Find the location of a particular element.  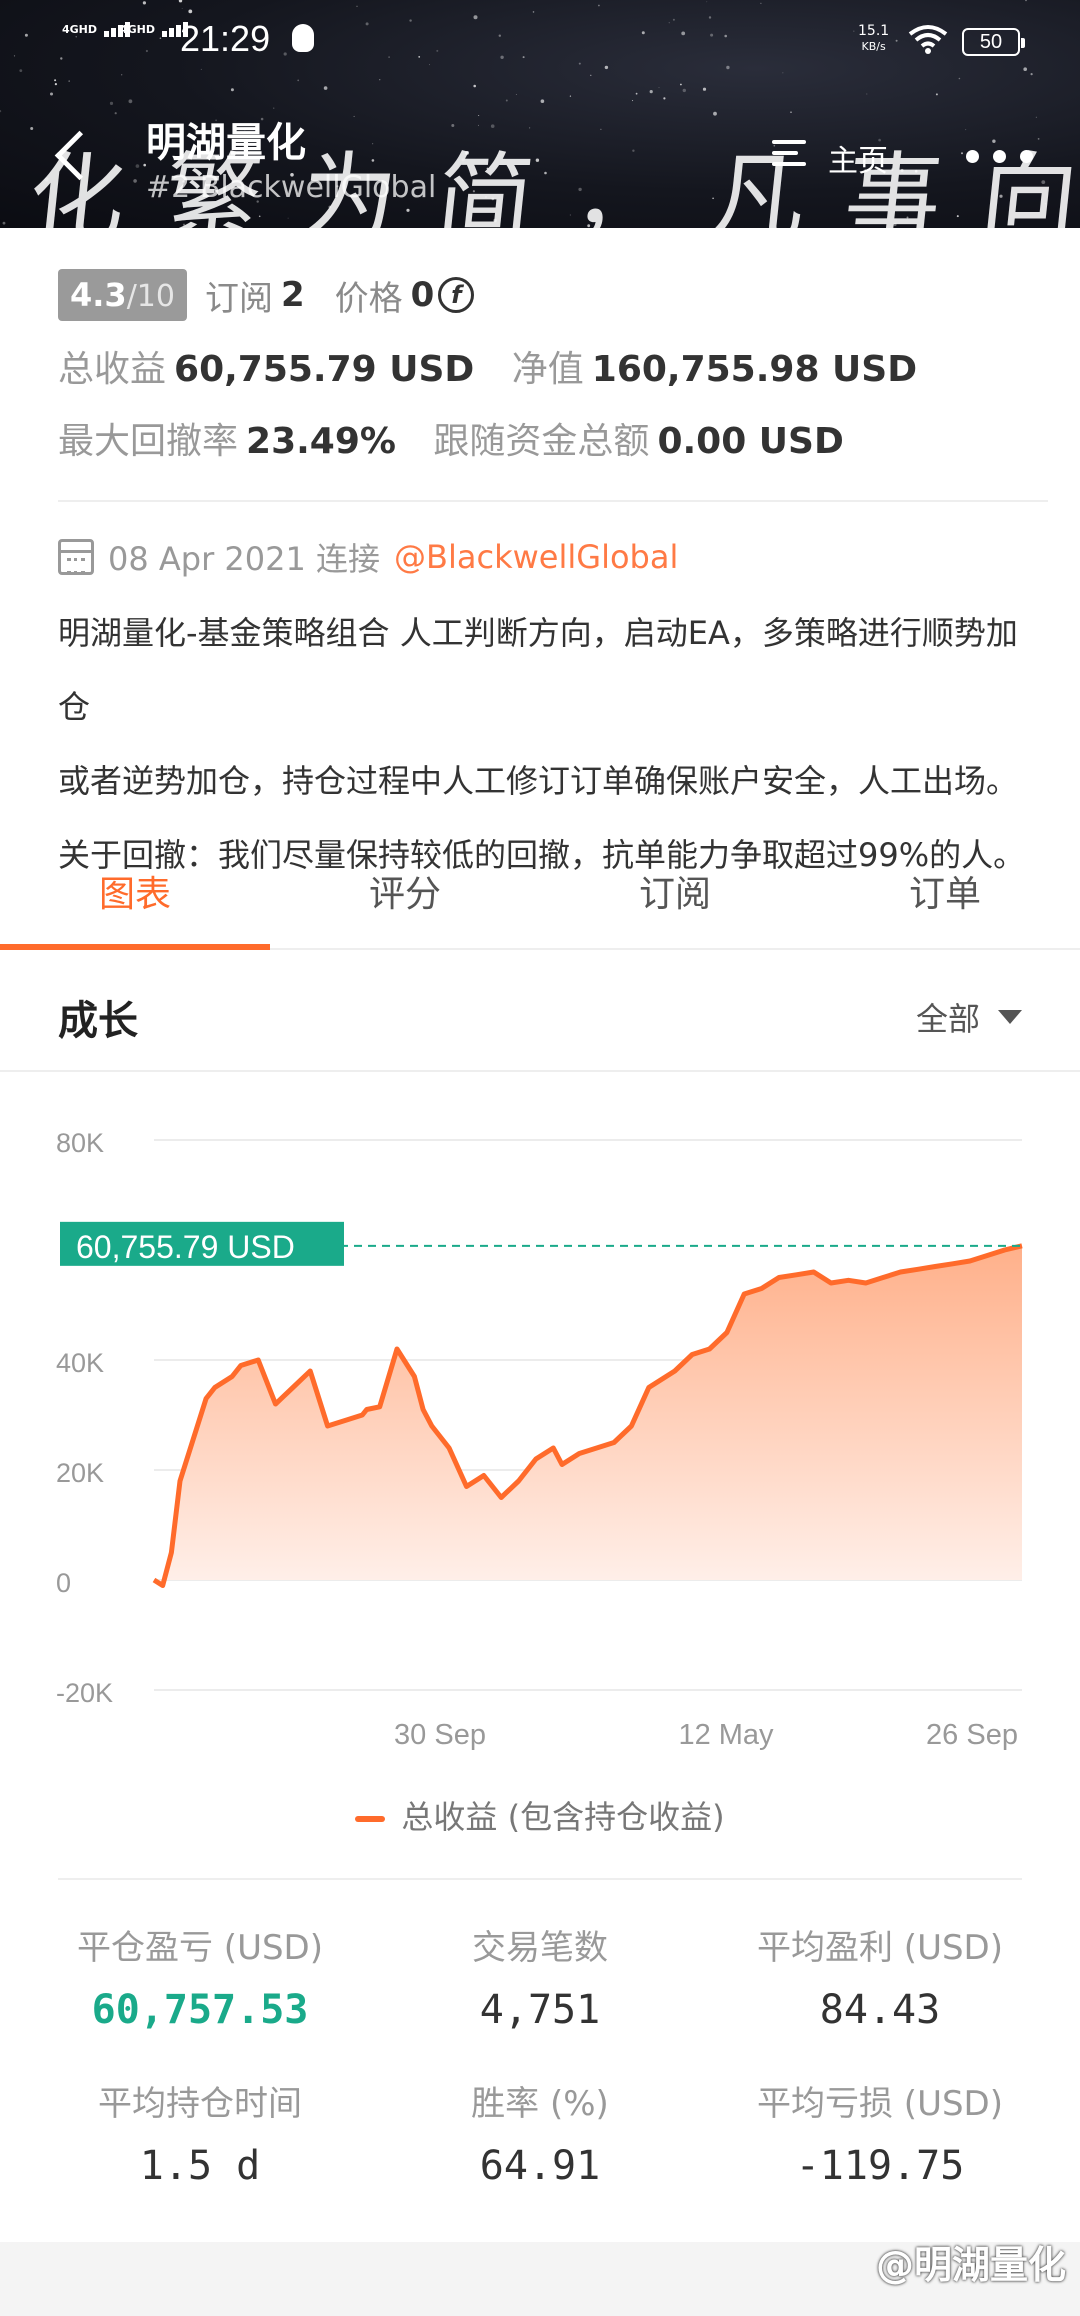

tab-subscribe: 订阅 is located at coordinates (675, 899).